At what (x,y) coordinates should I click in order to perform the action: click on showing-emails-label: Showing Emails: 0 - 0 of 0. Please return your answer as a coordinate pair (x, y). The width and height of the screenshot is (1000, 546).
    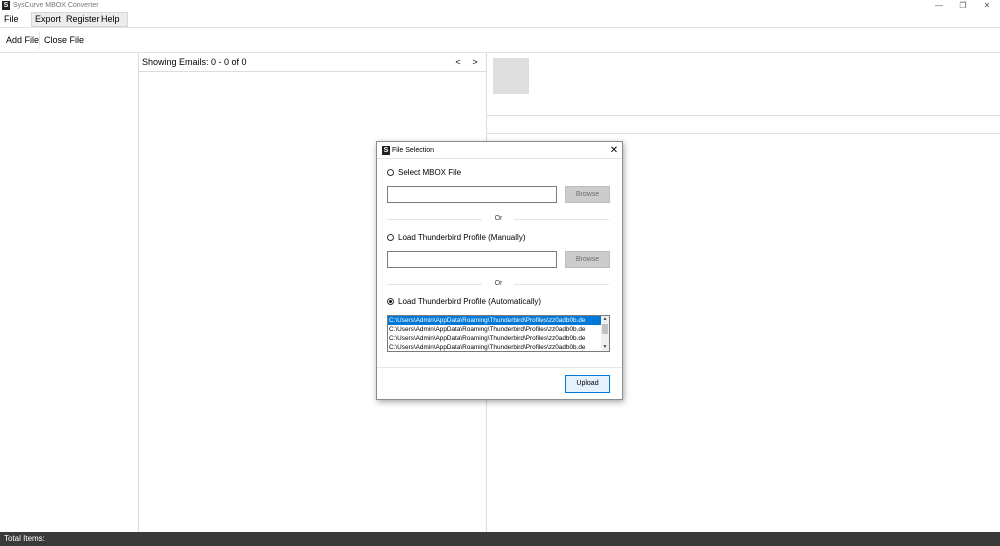
    Looking at the image, I should click on (194, 62).